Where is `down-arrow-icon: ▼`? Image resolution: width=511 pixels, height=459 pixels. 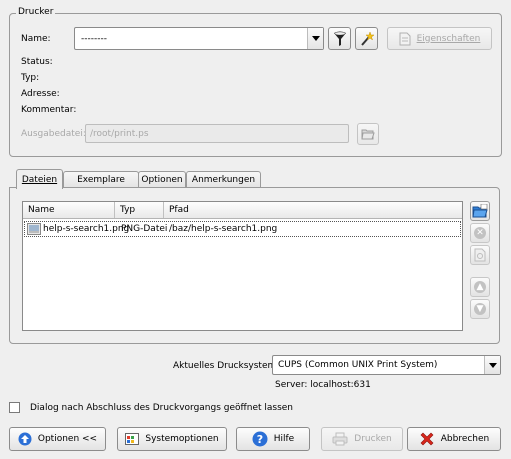 down-arrow-icon: ▼ is located at coordinates (480, 309).